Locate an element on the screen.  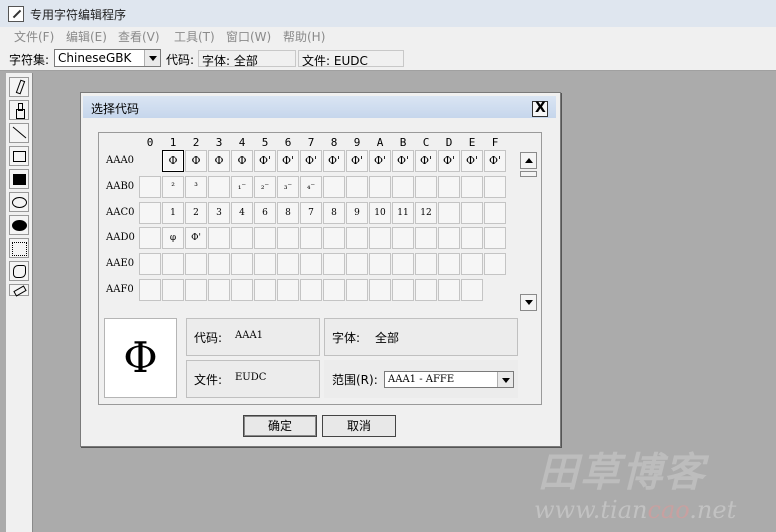
code-cell: 3 is located at coordinates (219, 213).